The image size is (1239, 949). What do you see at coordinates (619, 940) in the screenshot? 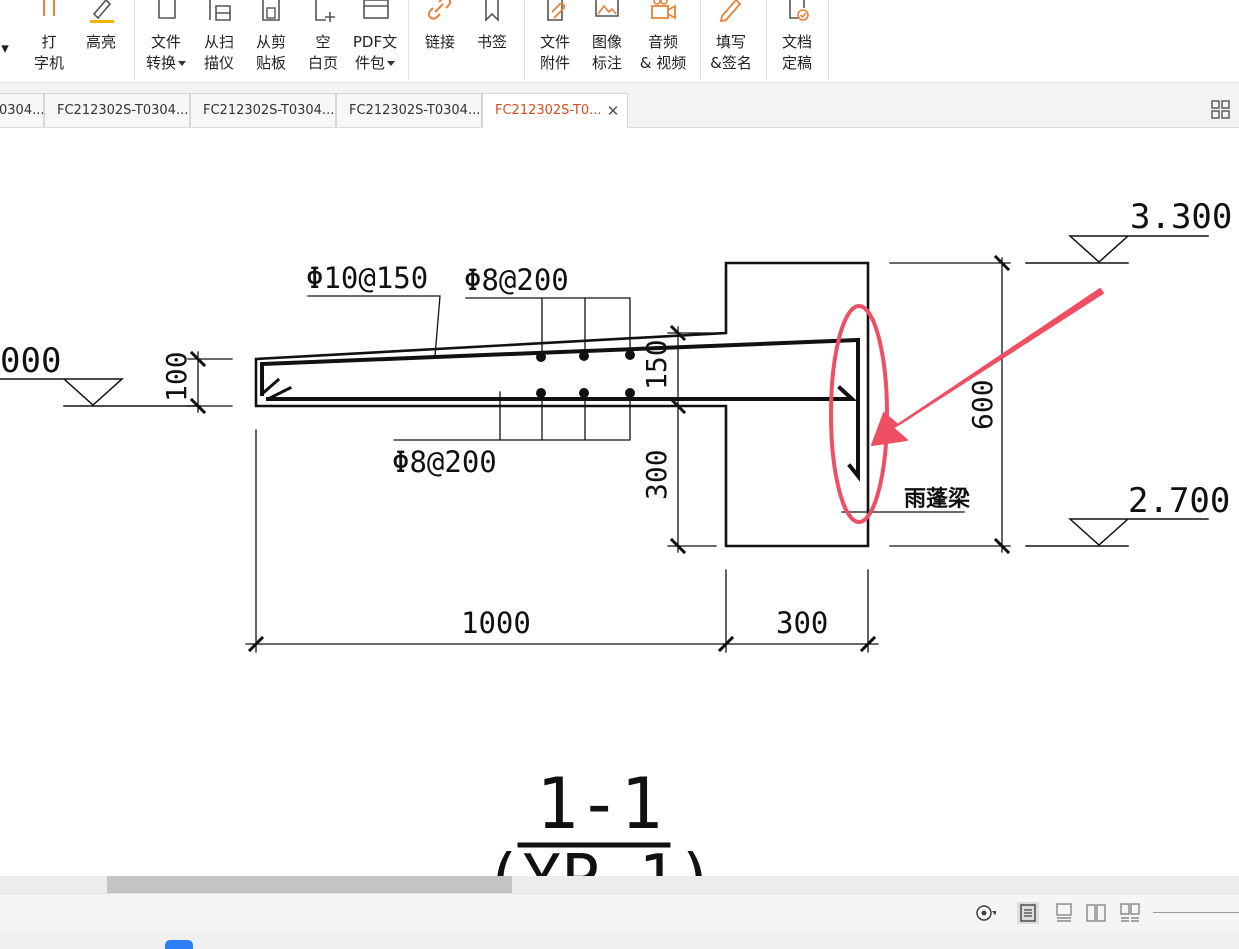
I see `taskbar-strip` at bounding box center [619, 940].